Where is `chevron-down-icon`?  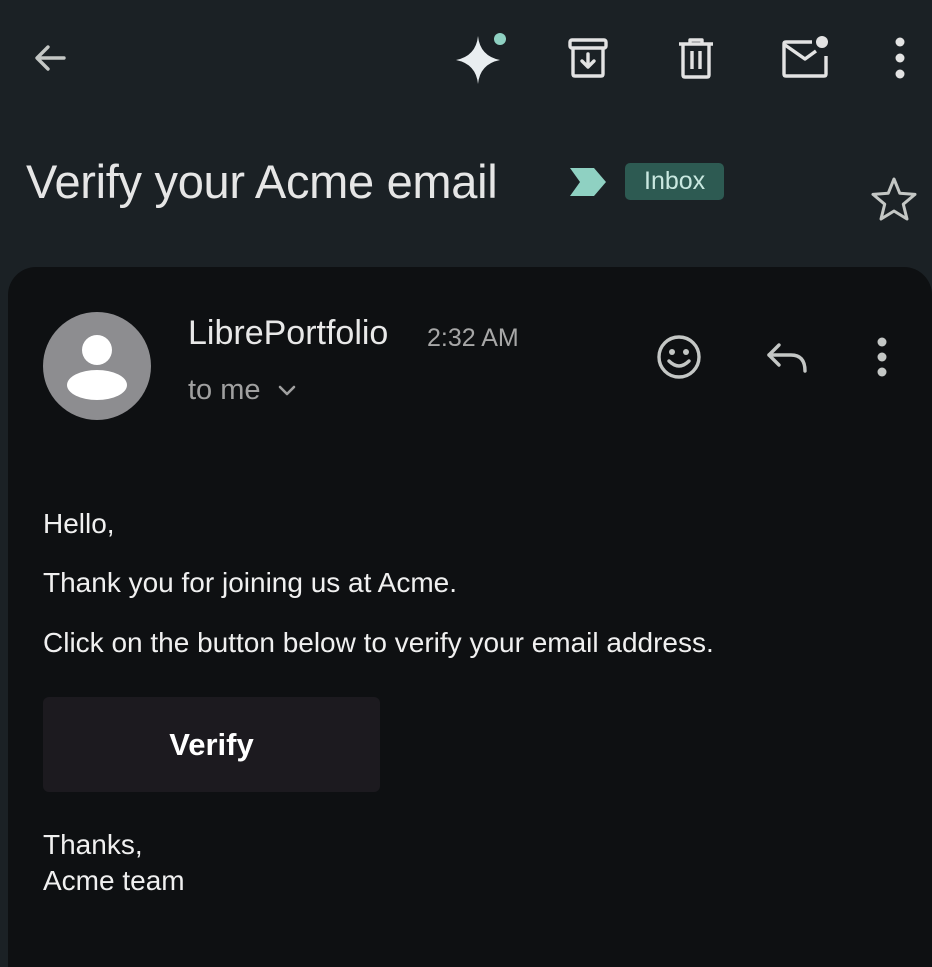
chevron-down-icon is located at coordinates (286, 390).